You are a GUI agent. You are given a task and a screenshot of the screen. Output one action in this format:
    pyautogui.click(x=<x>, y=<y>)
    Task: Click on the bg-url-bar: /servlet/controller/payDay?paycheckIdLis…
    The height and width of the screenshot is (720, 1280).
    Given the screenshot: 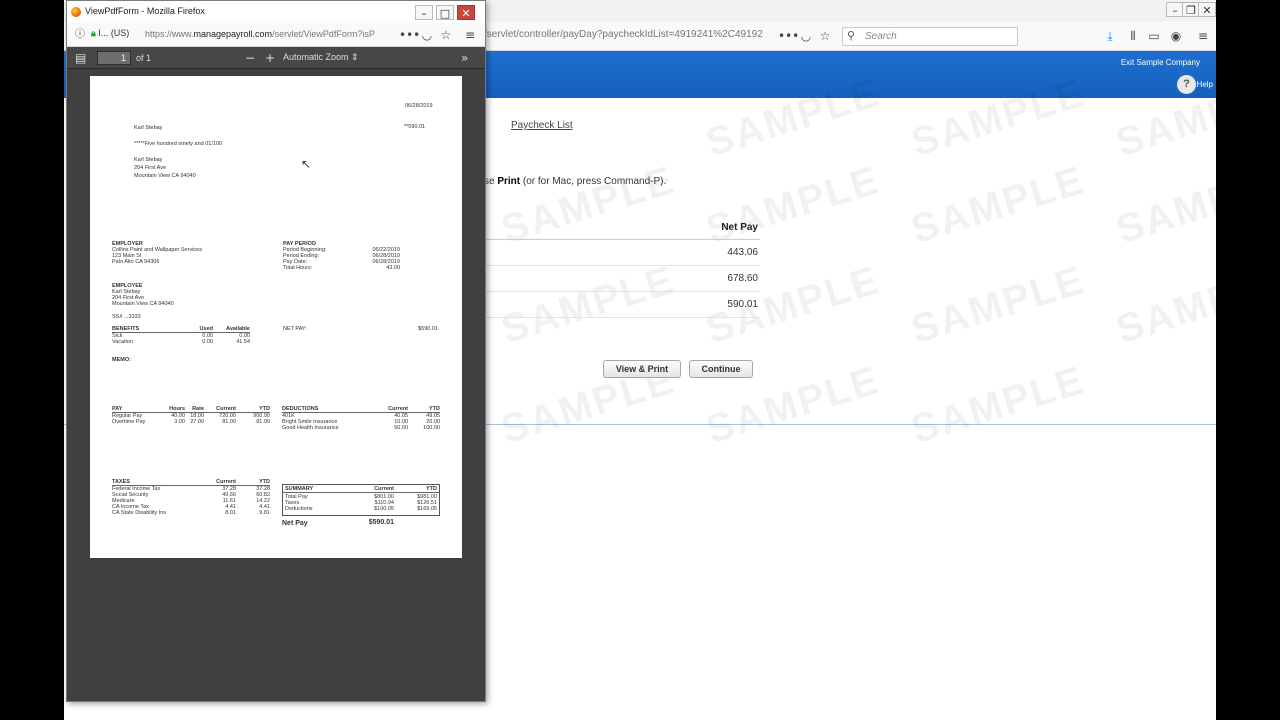 What is the action you would take?
    pyautogui.click(x=634, y=34)
    